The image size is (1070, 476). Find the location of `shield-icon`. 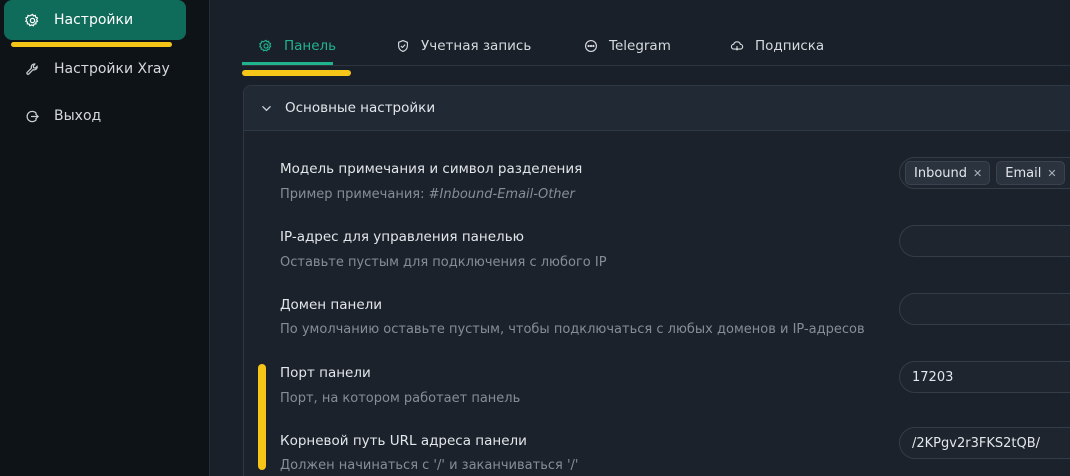

shield-icon is located at coordinates (403, 46).